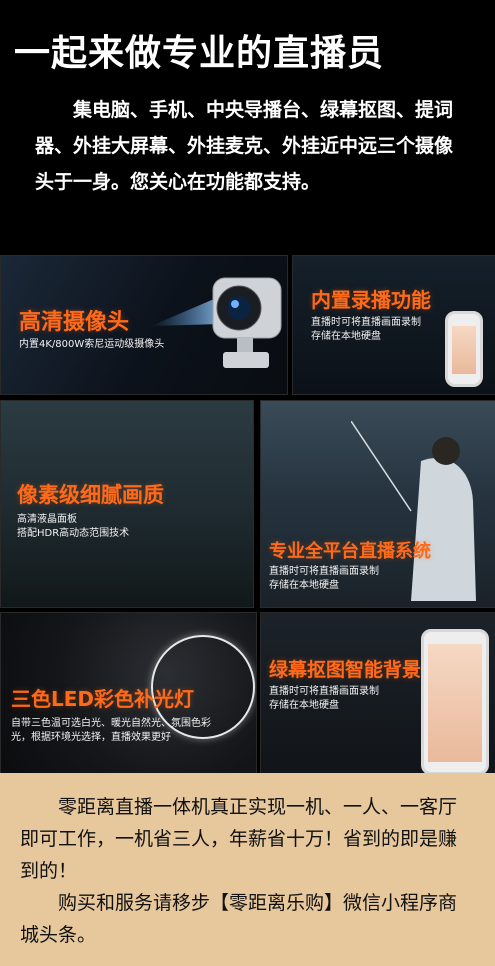  I want to click on panel-description: 高清液晶面板 搭配HDR高动态范围技术, so click(73, 526).